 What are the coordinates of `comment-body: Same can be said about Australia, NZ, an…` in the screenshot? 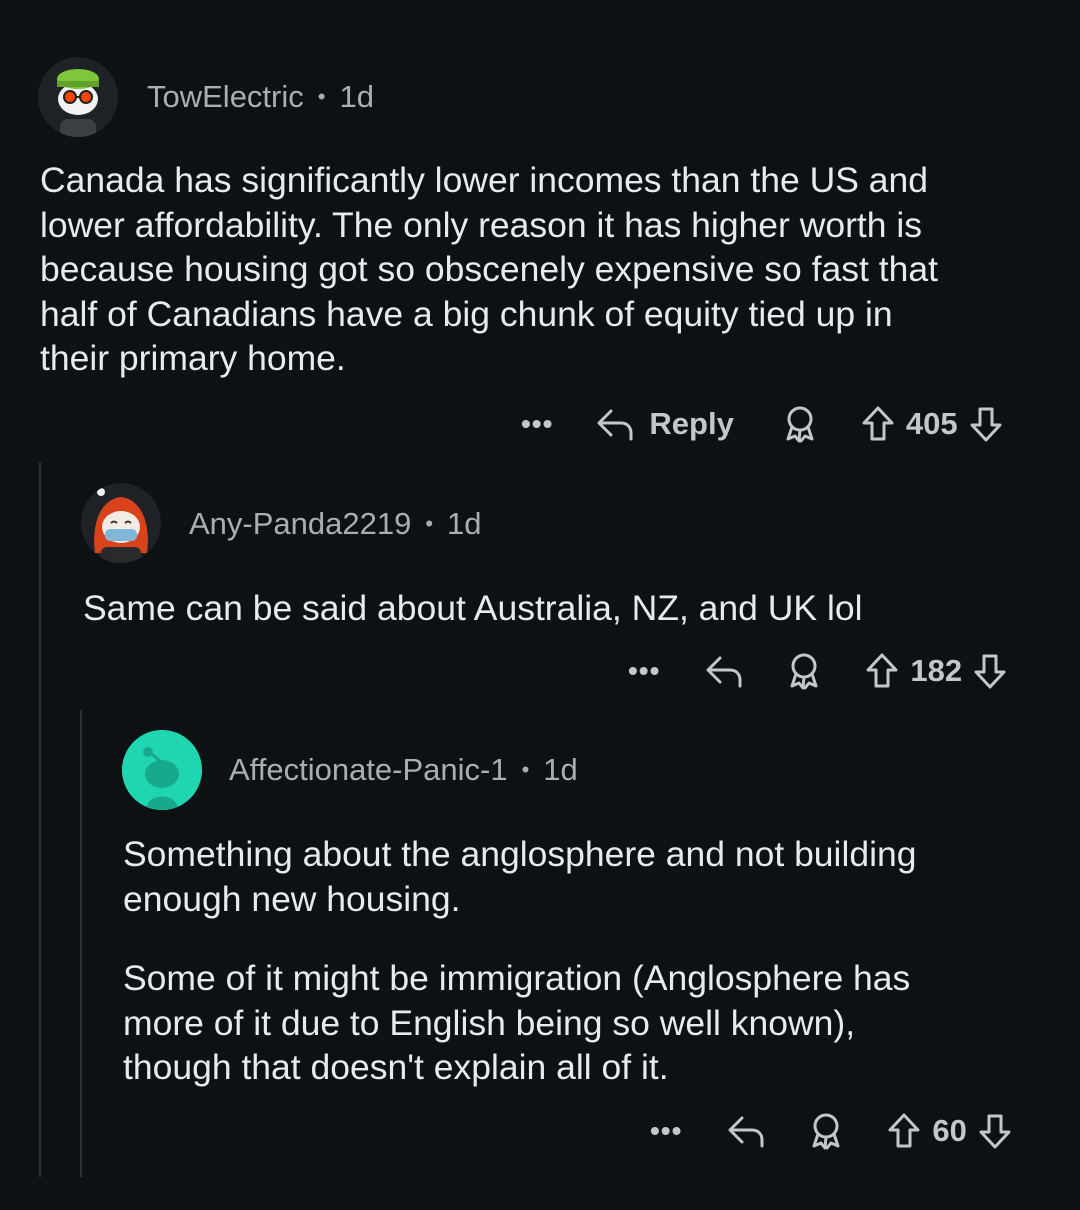 It's located at (473, 608).